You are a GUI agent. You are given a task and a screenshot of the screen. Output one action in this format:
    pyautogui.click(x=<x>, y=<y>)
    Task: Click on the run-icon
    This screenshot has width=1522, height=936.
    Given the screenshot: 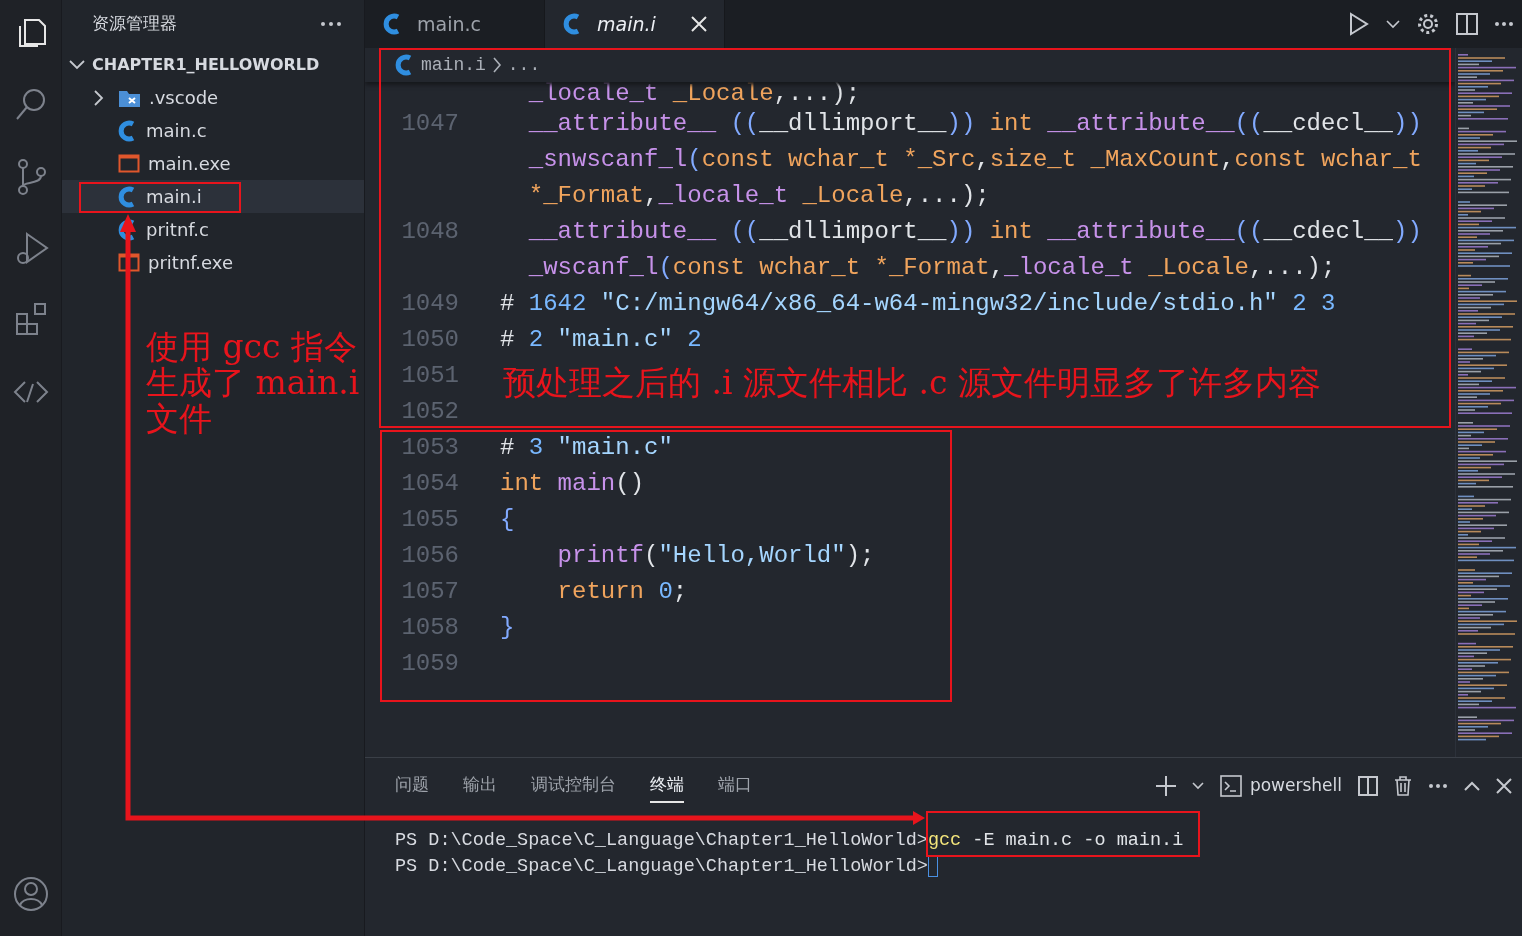 What is the action you would take?
    pyautogui.click(x=1359, y=24)
    